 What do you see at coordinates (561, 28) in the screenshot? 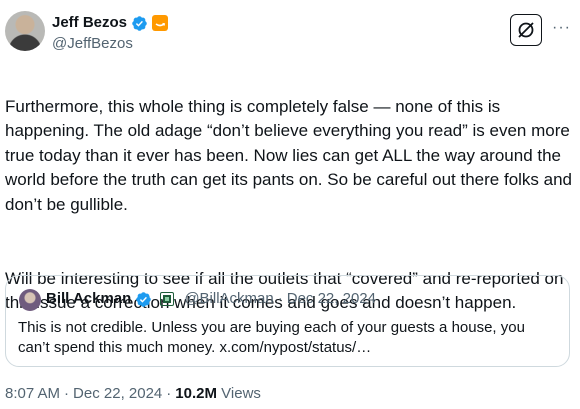
I see `more-options-icon: ···` at bounding box center [561, 28].